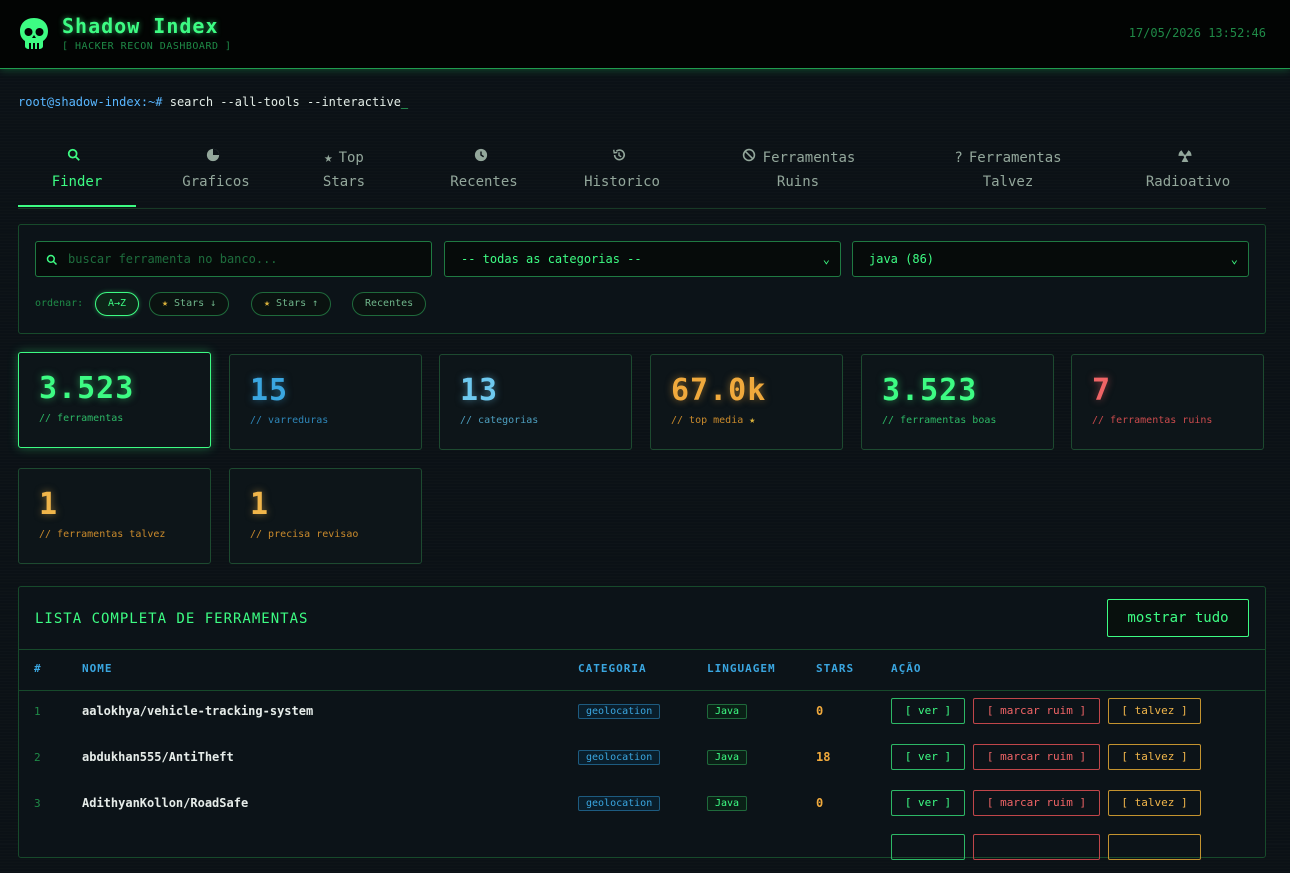  What do you see at coordinates (102, 534) in the screenshot?
I see `stat-label: // ferramentas talvez` at bounding box center [102, 534].